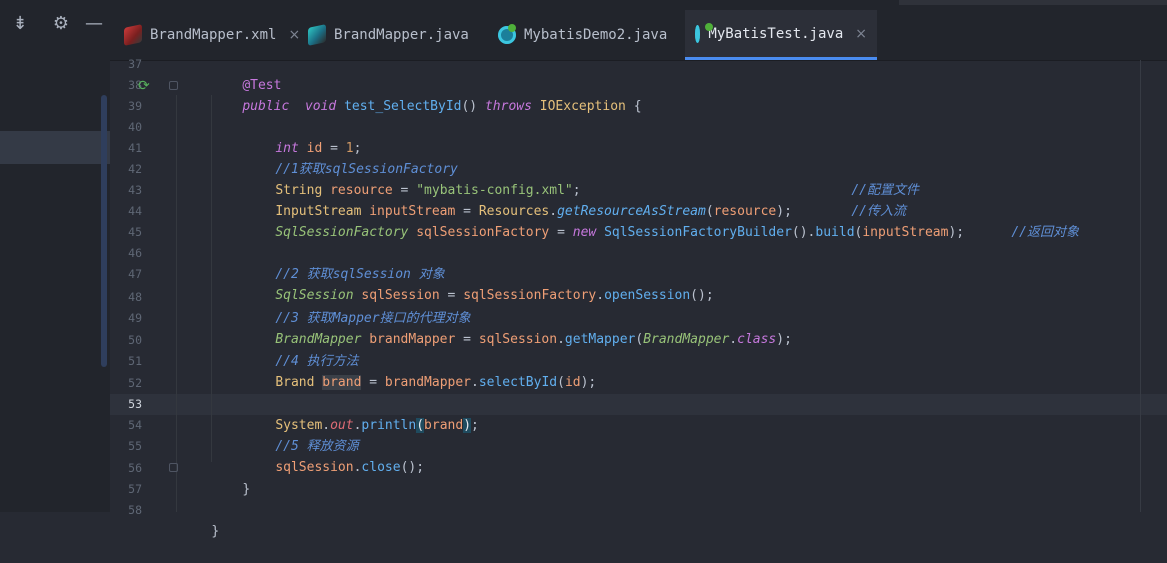 The width and height of the screenshot is (1167, 563). What do you see at coordinates (344, 262) in the screenshot?
I see `code-line-46: //2 获取sqlSession 对象` at bounding box center [344, 262].